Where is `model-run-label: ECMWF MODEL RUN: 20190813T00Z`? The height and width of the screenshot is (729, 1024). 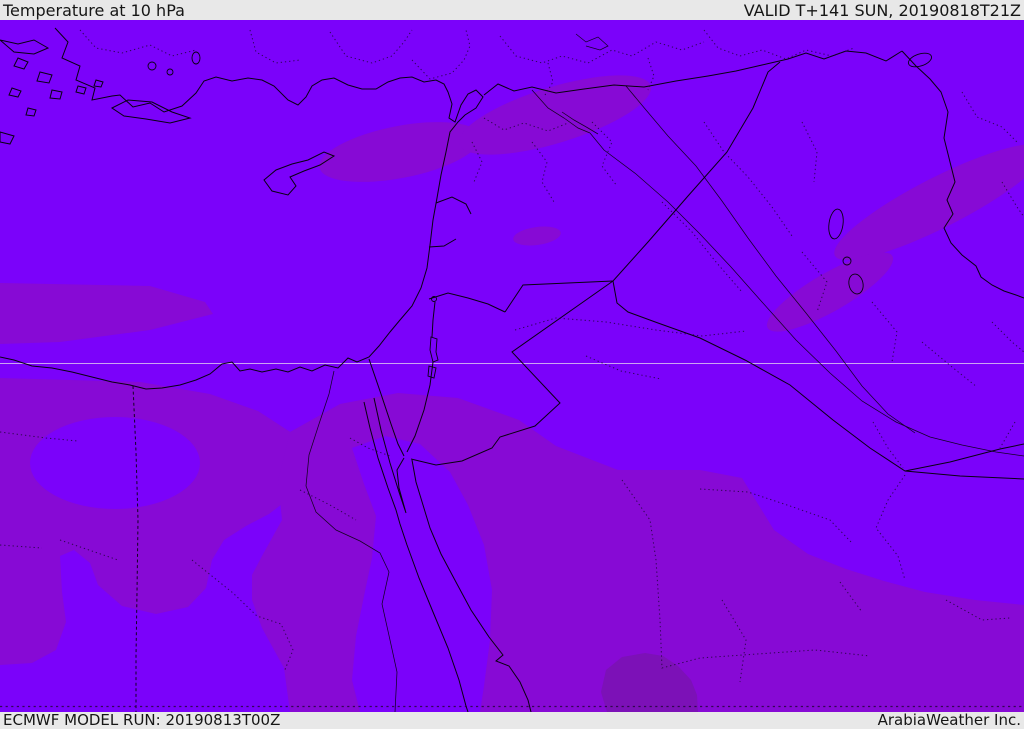 model-run-label: ECMWF MODEL RUN: 20190813T00Z is located at coordinates (142, 720).